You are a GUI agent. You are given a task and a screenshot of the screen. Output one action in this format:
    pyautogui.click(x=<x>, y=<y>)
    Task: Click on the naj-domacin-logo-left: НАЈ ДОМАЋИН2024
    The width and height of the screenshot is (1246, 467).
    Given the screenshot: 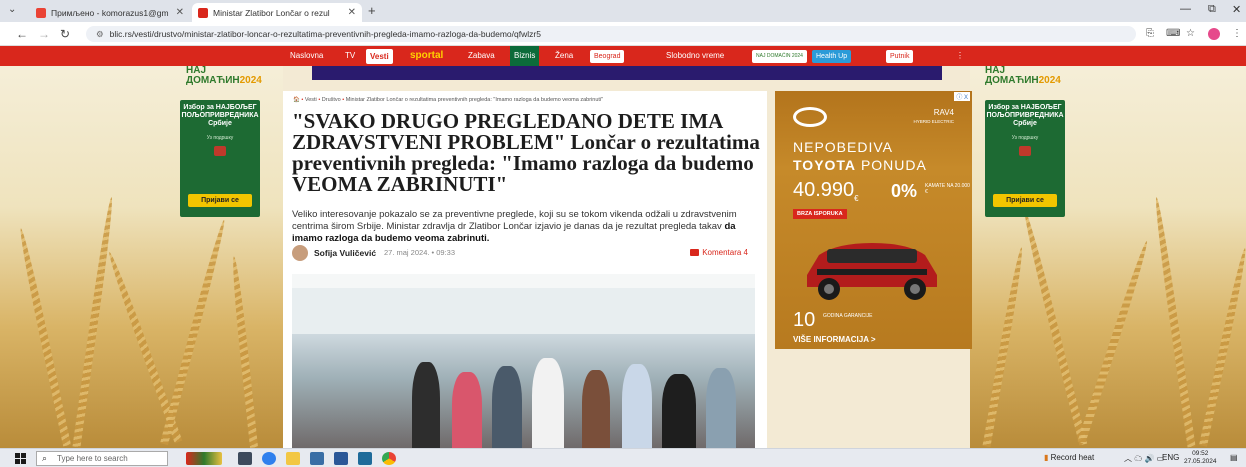 What is the action you would take?
    pyautogui.click(x=224, y=75)
    